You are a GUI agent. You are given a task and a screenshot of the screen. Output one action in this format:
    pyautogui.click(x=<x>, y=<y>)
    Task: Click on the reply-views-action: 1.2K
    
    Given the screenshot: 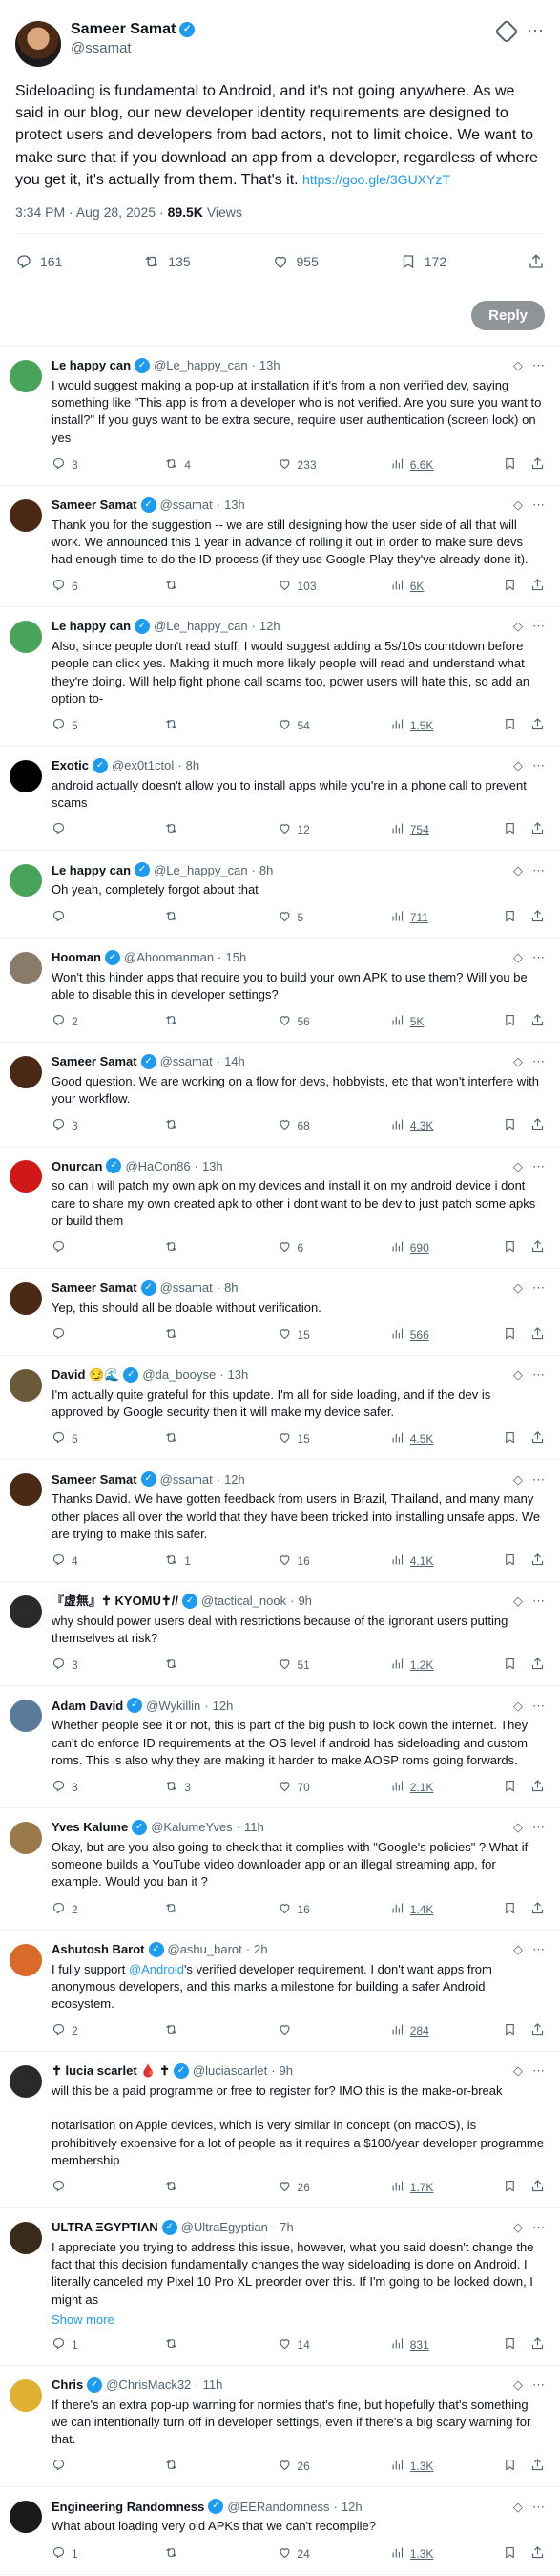 What is the action you would take?
    pyautogui.click(x=422, y=1665)
    